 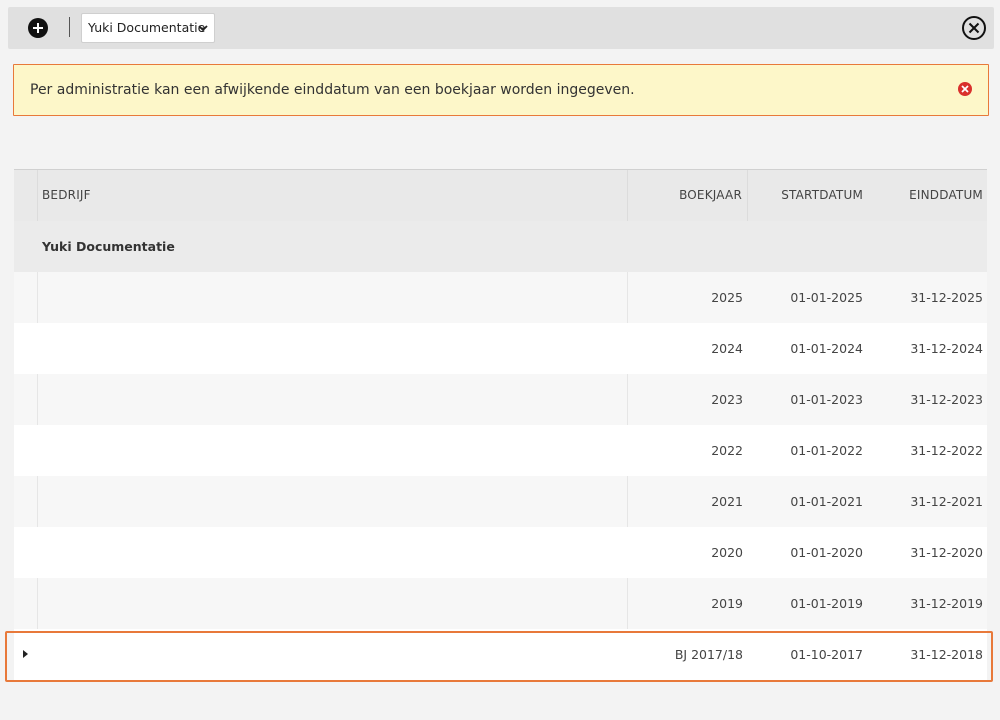 What do you see at coordinates (826, 501) in the screenshot?
I see `start-date-cell: 01-01-2021` at bounding box center [826, 501].